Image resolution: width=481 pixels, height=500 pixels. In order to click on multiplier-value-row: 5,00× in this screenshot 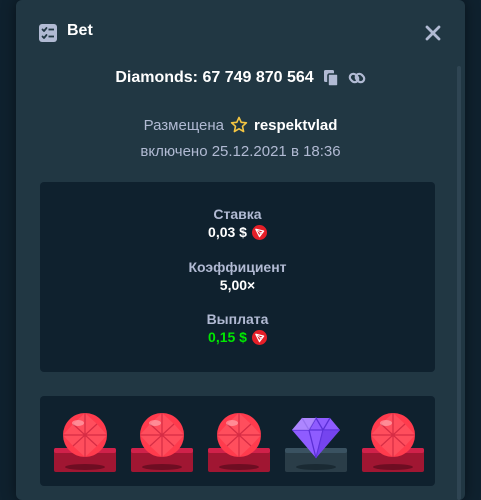, I will do `click(237, 285)`.